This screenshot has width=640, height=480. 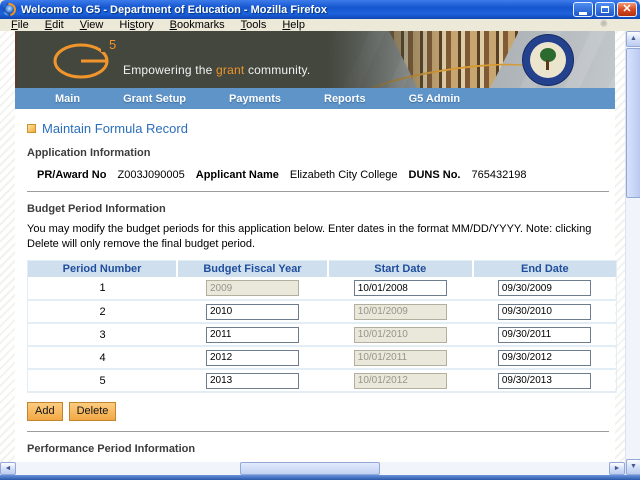 What do you see at coordinates (9, 9) in the screenshot?
I see `firefox-icon` at bounding box center [9, 9].